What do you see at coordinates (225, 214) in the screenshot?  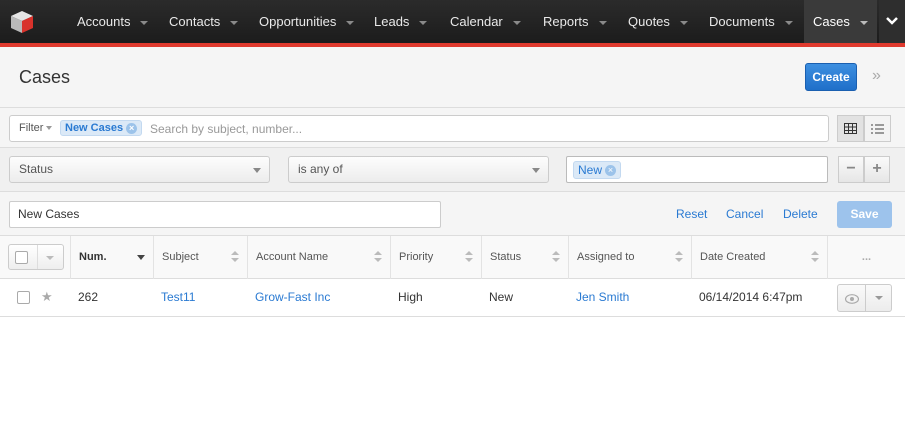 I see `filter-name-input: New Cases` at bounding box center [225, 214].